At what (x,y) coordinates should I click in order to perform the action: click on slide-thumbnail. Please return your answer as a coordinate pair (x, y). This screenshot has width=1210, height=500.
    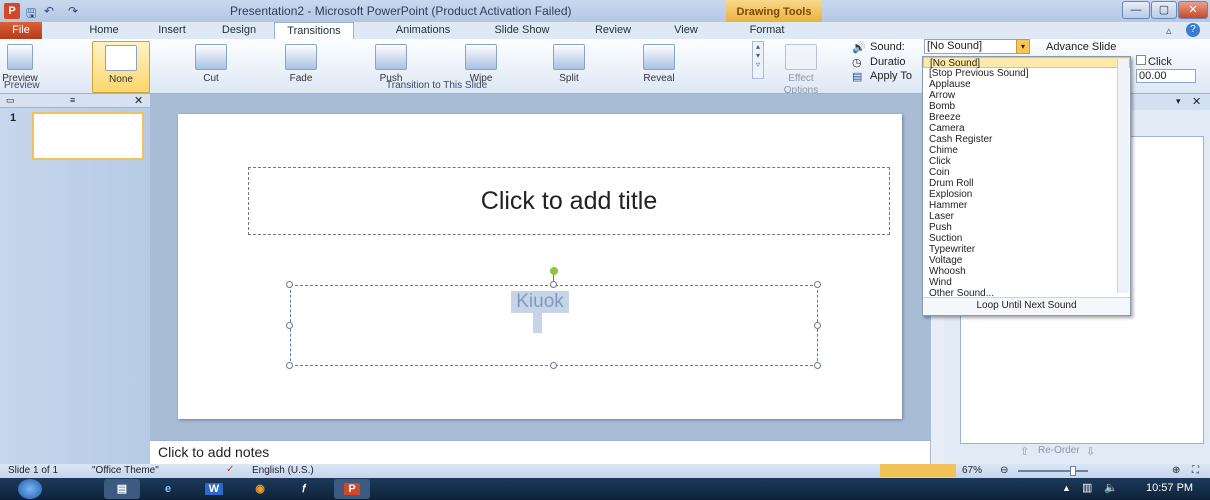
    Looking at the image, I should click on (88, 136).